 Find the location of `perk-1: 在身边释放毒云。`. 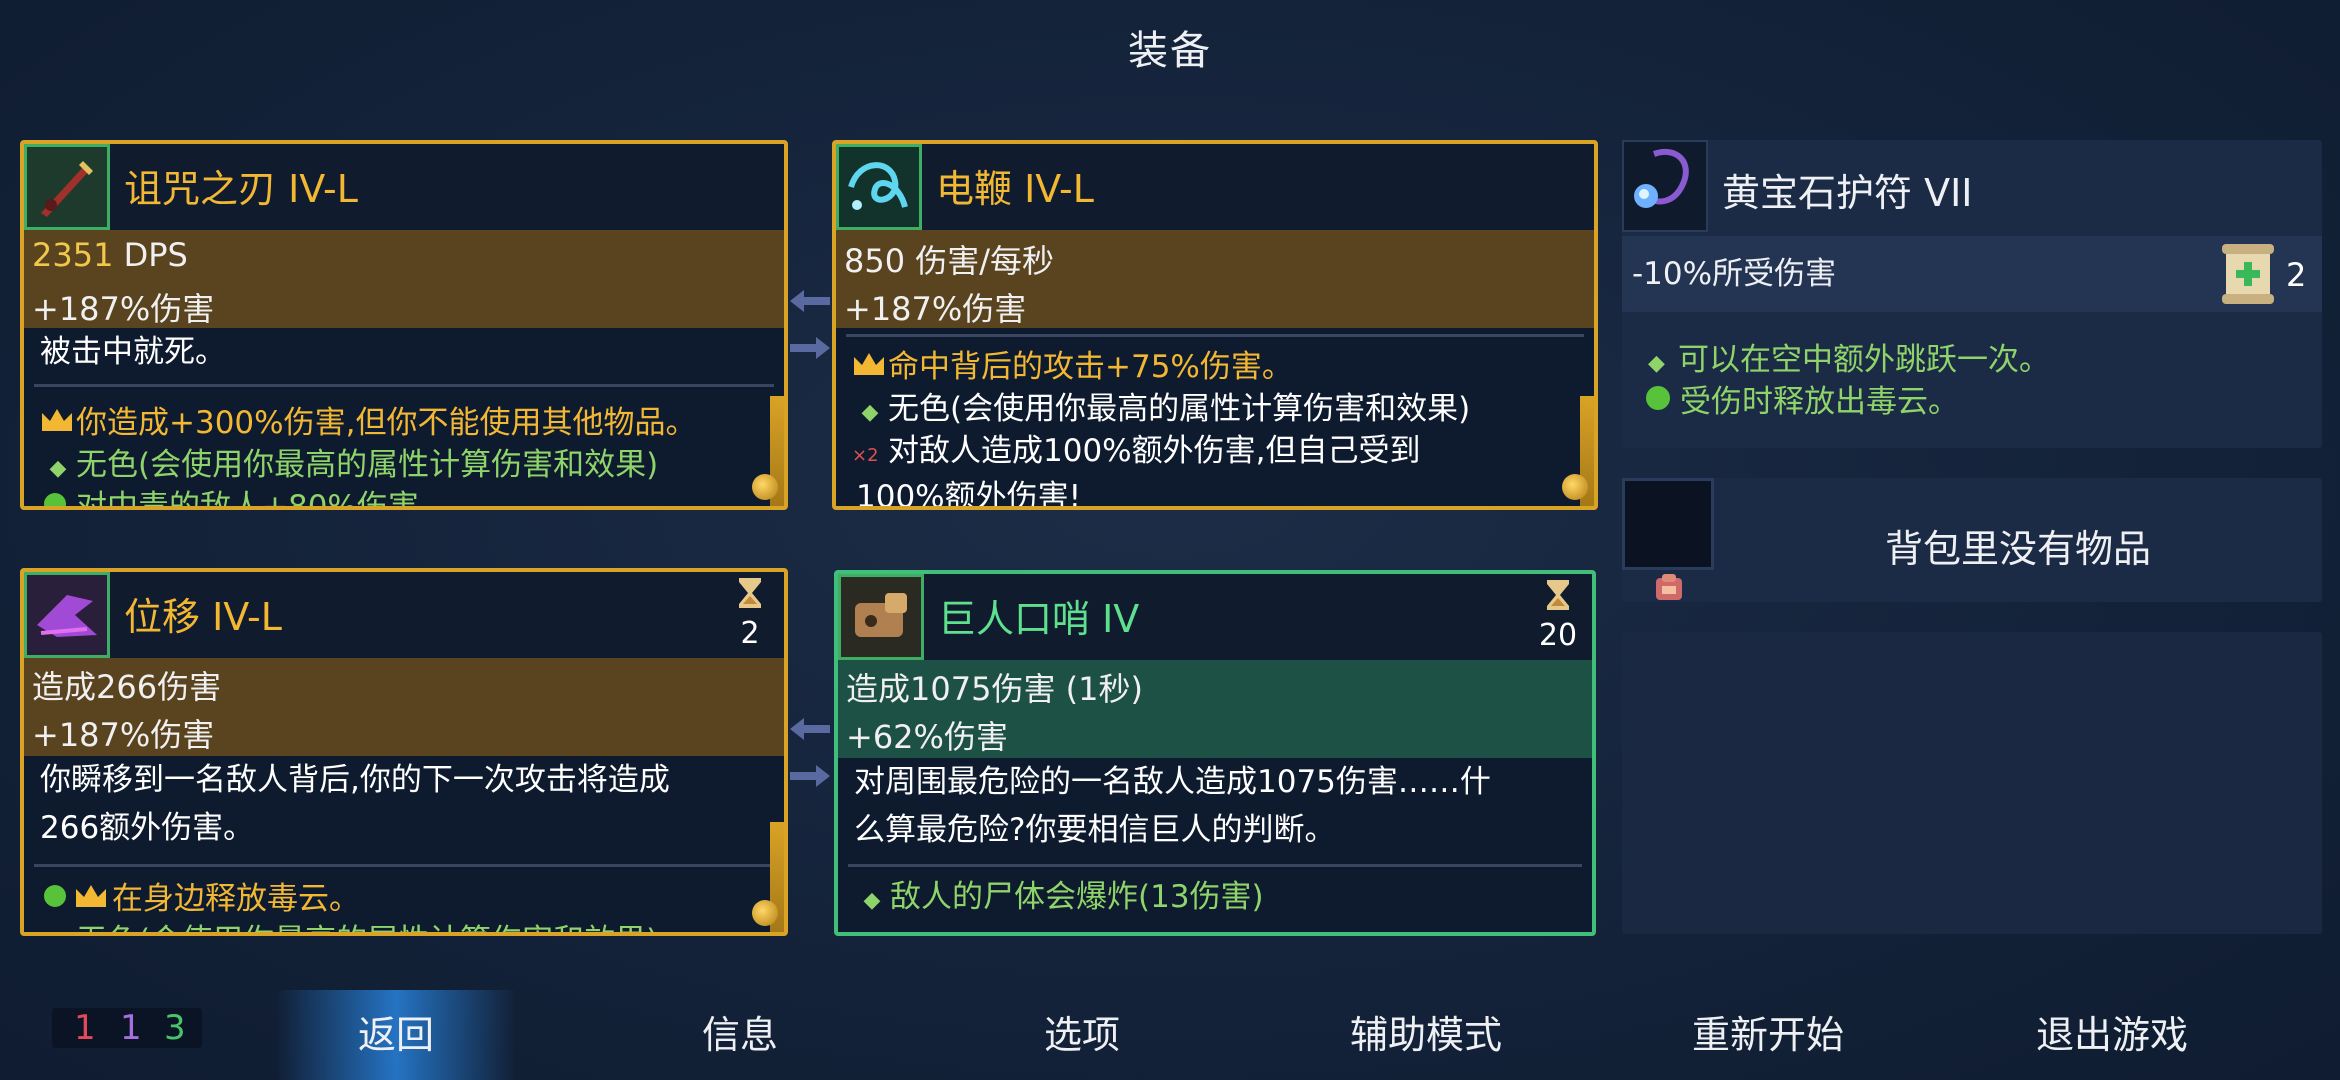

perk-1: 在身边释放毒云。 is located at coordinates (200, 899).